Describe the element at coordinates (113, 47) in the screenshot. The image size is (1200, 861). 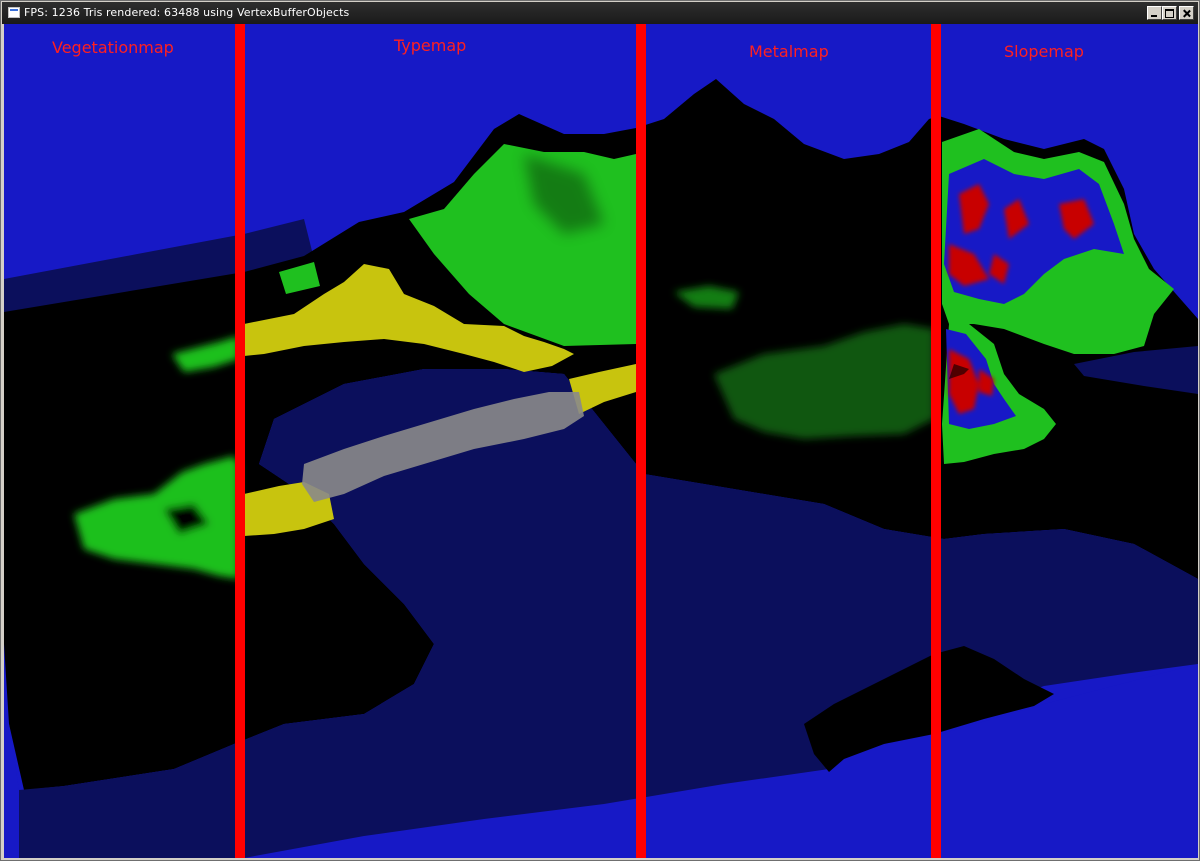
I see `vegetationmap-label: Vegetationmap` at that location.